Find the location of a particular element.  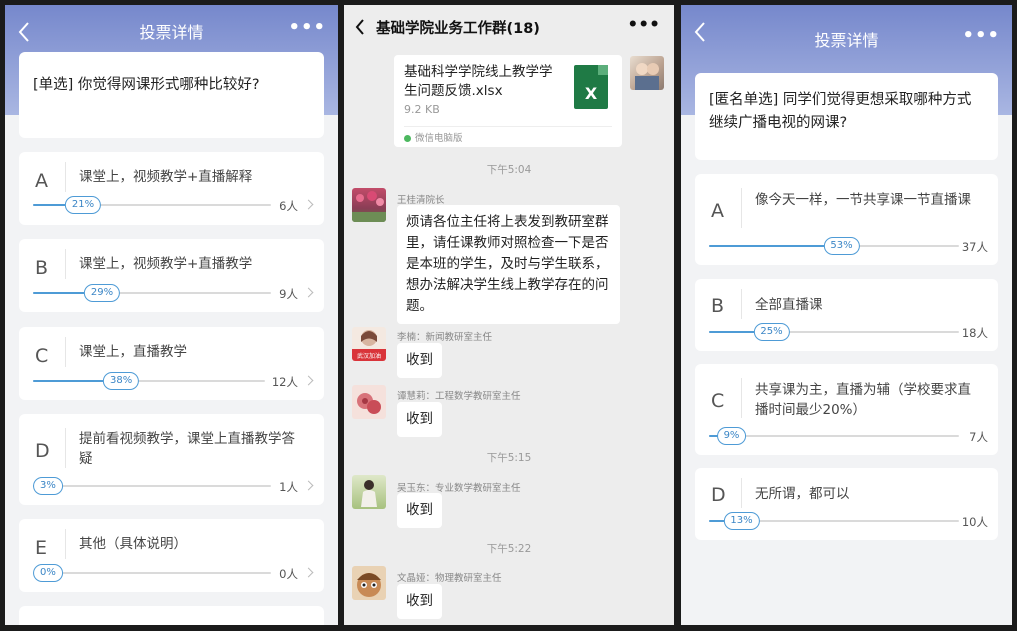

poll-option-d: D 提前看视频教学，课堂上直播教学答疑 3% 1人 is located at coordinates (171, 459).